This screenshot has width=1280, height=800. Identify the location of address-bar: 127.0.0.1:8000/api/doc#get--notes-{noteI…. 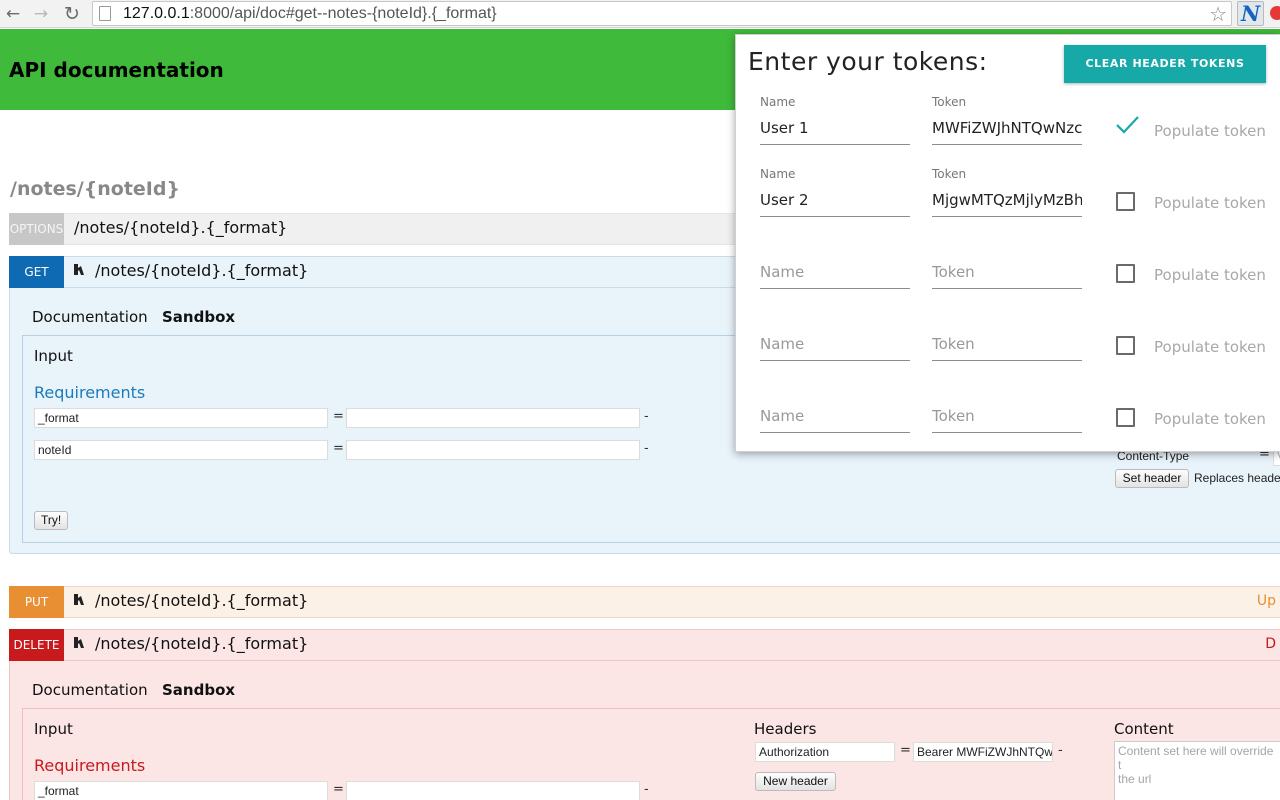
(662, 13).